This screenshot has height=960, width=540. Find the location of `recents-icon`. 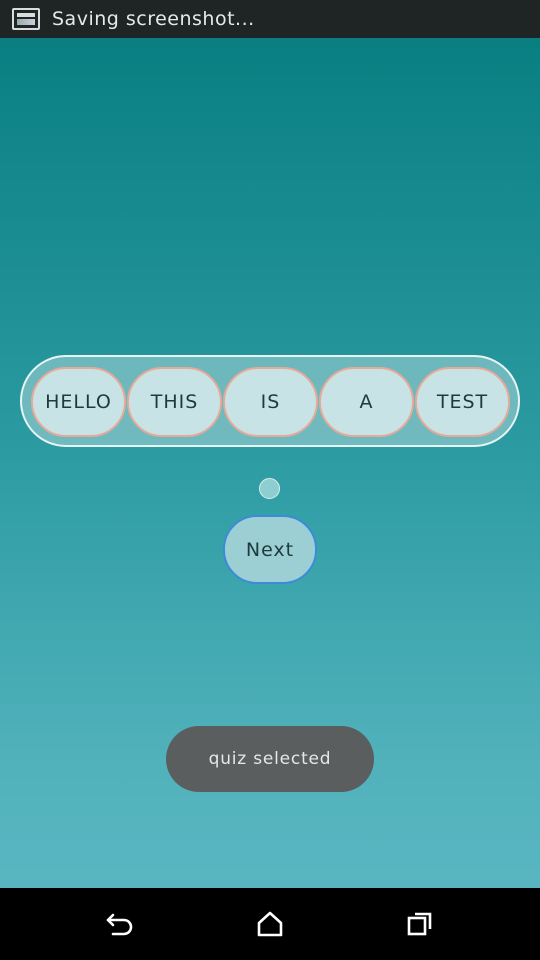

recents-icon is located at coordinates (420, 924).